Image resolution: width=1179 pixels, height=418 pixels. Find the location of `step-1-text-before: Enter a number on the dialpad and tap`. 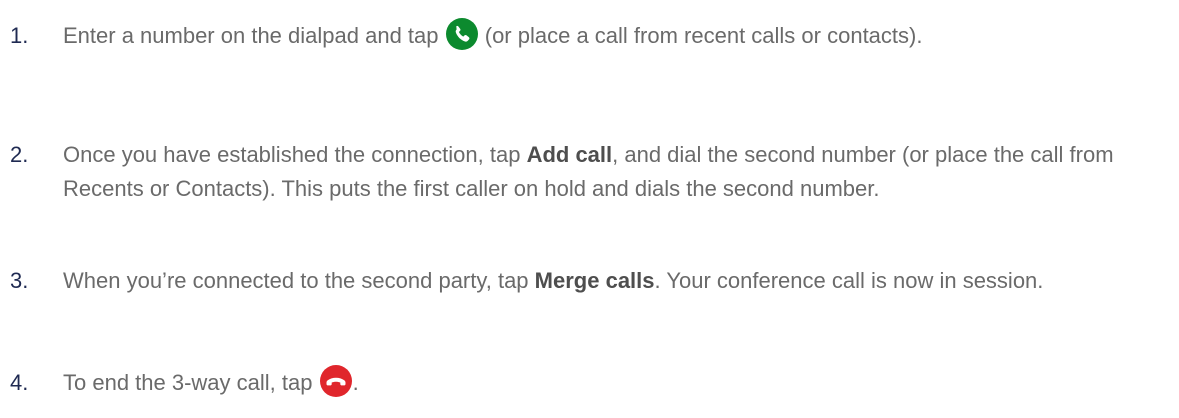

step-1-text-before: Enter a number on the dialpad and tap is located at coordinates (251, 35).